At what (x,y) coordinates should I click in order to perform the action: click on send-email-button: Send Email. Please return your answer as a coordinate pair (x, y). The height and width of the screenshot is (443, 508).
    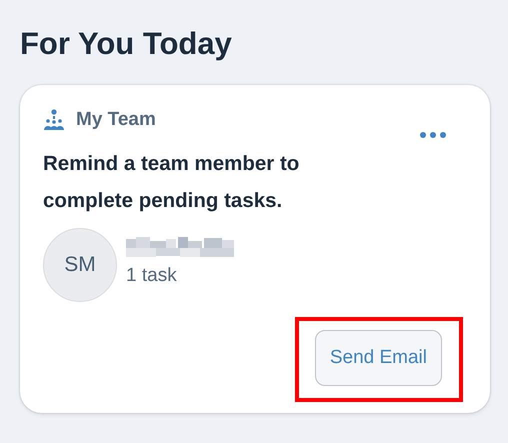
    Looking at the image, I should click on (378, 358).